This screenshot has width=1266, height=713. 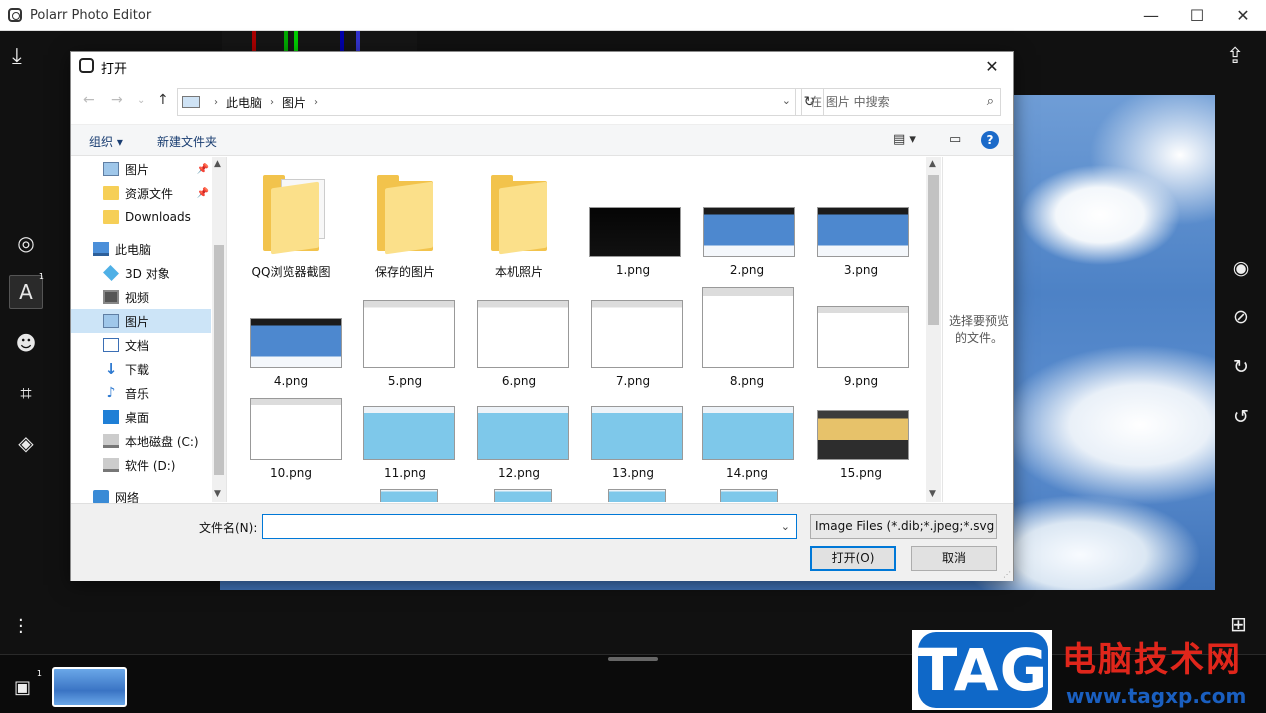 What do you see at coordinates (141, 345) in the screenshot?
I see `nav-item-documents: 文档` at bounding box center [141, 345].